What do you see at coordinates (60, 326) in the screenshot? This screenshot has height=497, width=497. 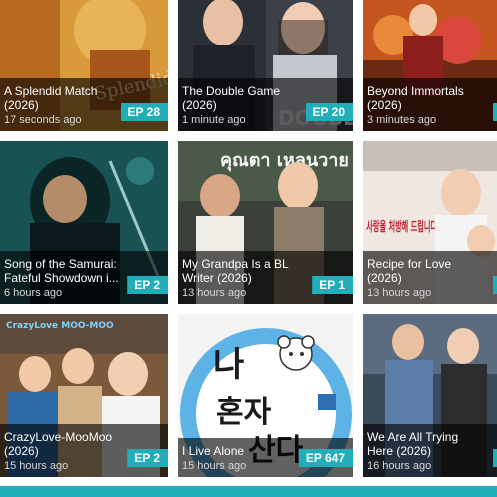 I see `poster-title: CrazyLove MOO-MOO` at bounding box center [60, 326].